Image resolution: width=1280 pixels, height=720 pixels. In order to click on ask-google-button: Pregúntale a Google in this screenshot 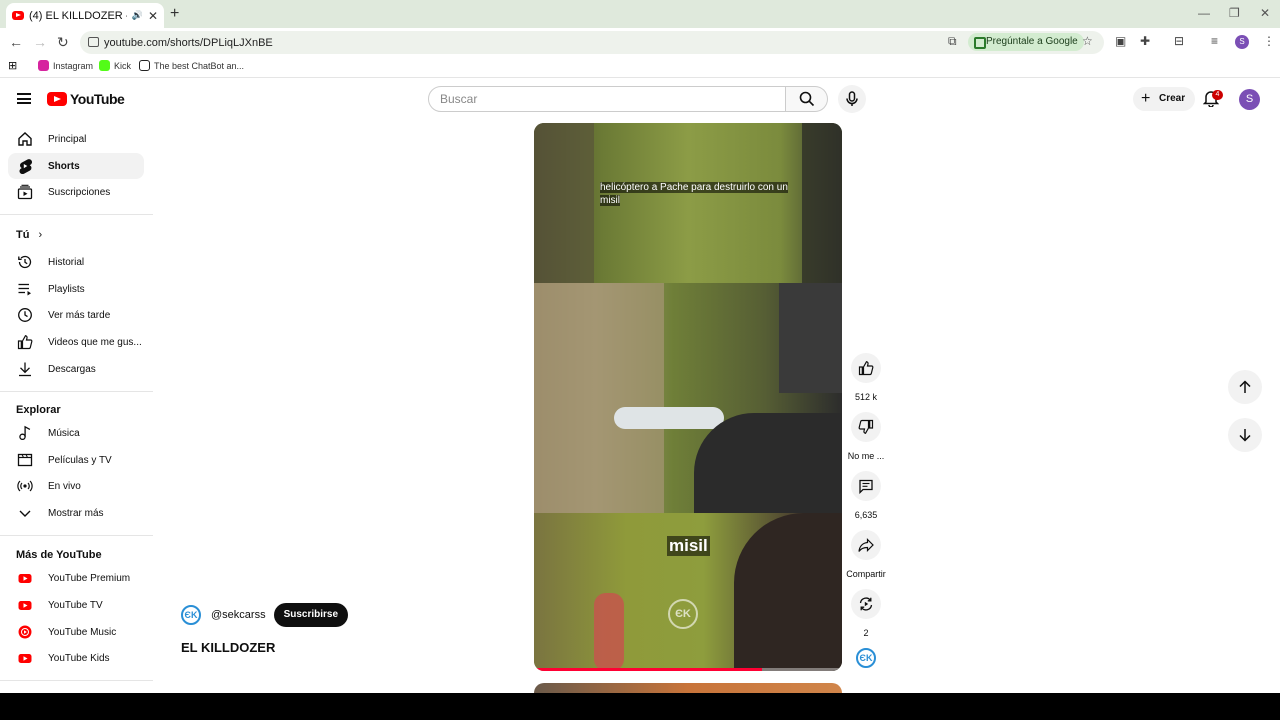, I will do `click(1026, 42)`.